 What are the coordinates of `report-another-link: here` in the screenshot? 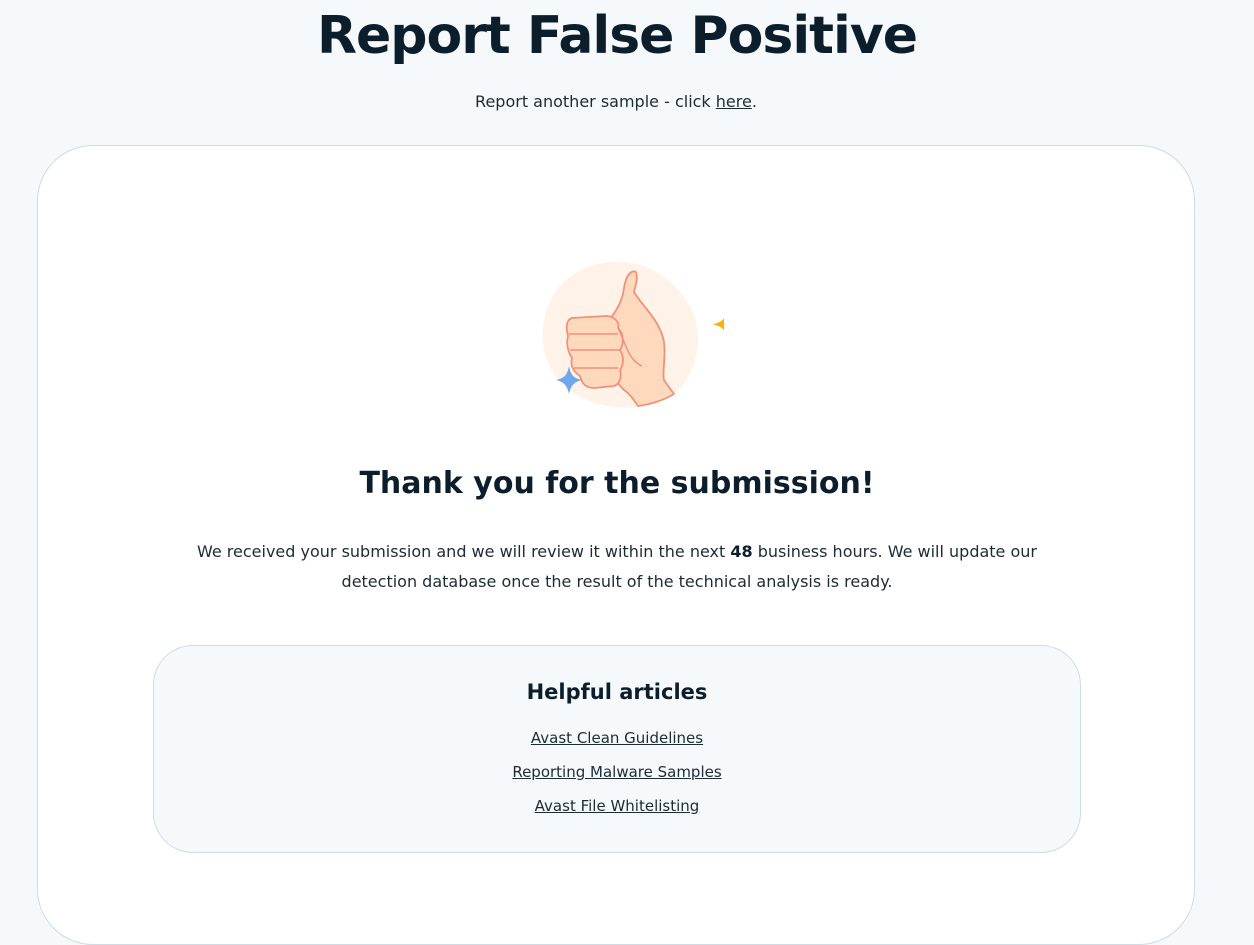 It's located at (734, 101).